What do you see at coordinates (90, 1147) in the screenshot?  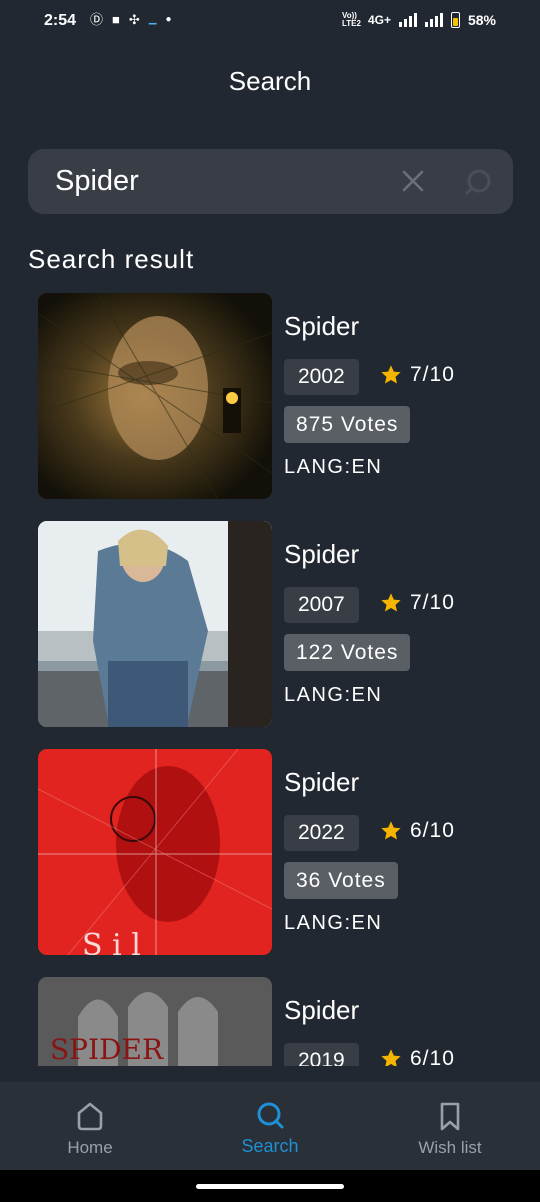 I see `nav-home-label: Home` at bounding box center [90, 1147].